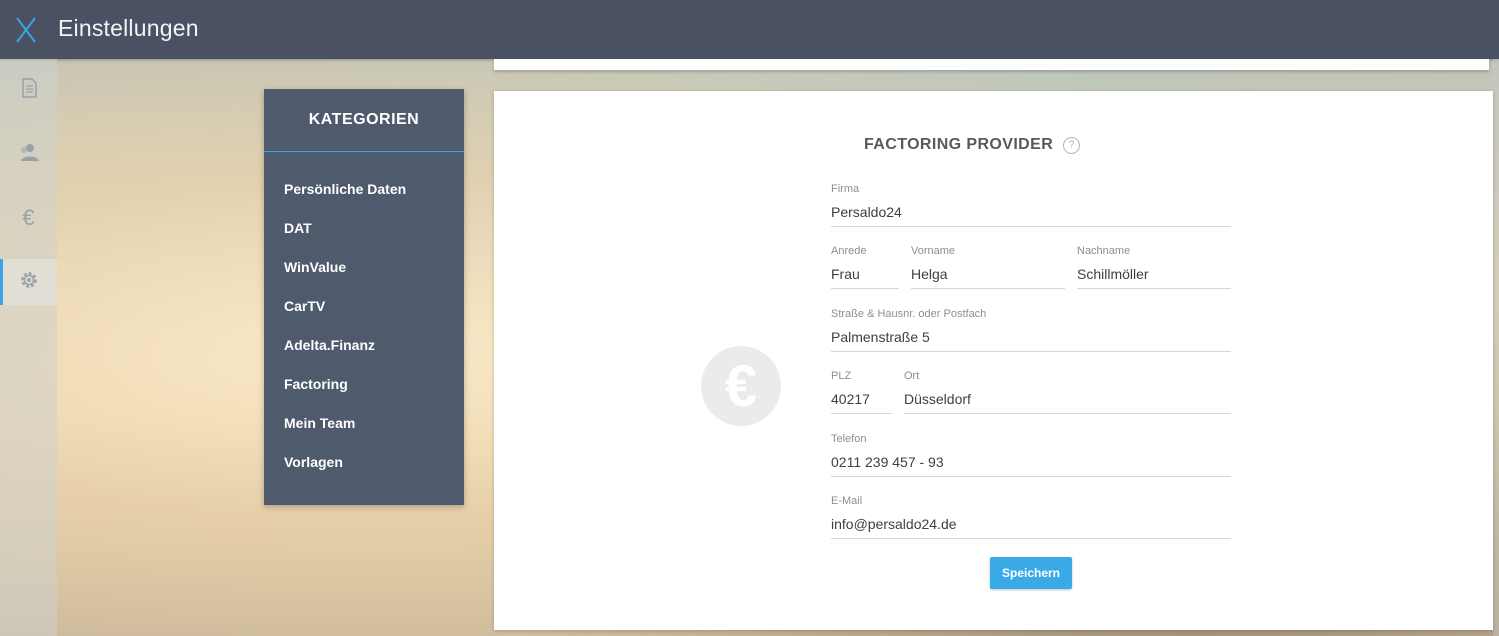 This screenshot has height=636, width=1499. I want to click on anrede-field: Anrede Frau, so click(865, 266).